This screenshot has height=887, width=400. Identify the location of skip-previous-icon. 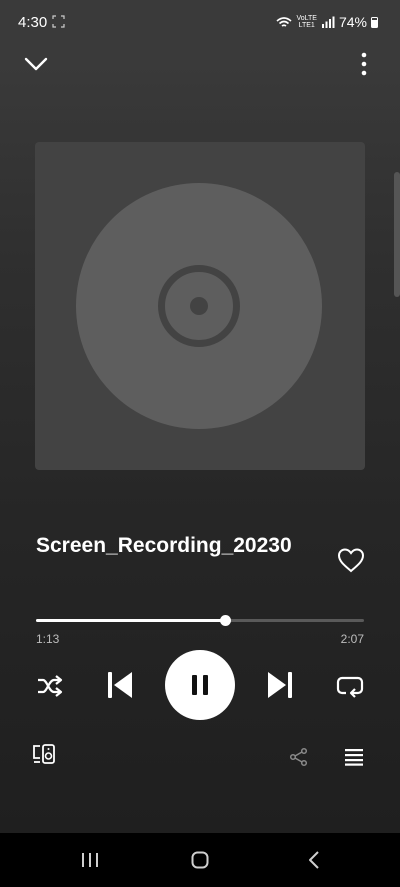
(120, 685).